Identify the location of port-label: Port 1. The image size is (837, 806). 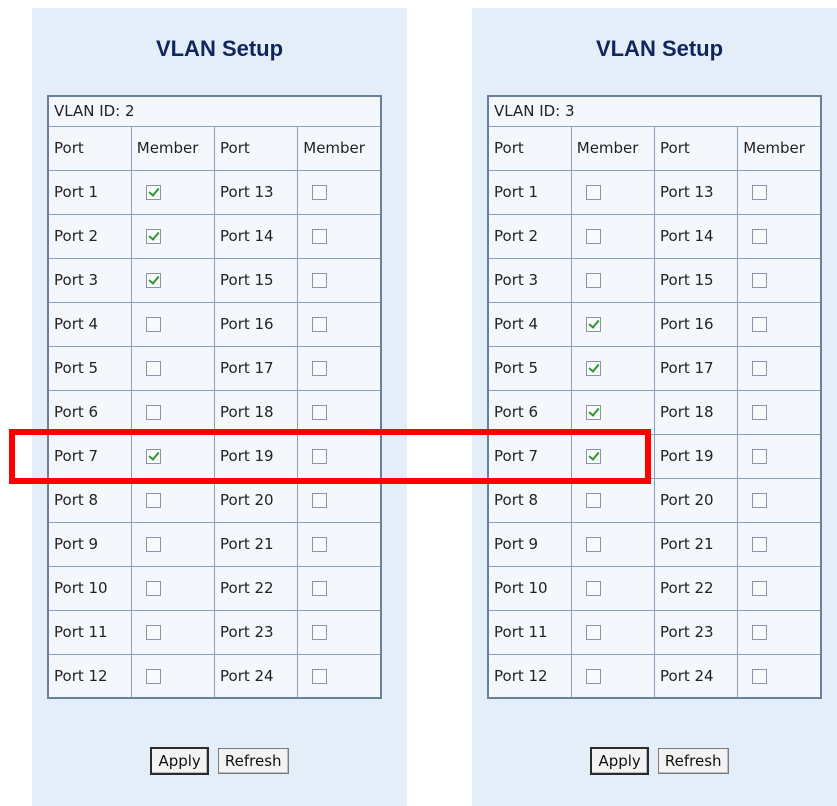
(89, 192).